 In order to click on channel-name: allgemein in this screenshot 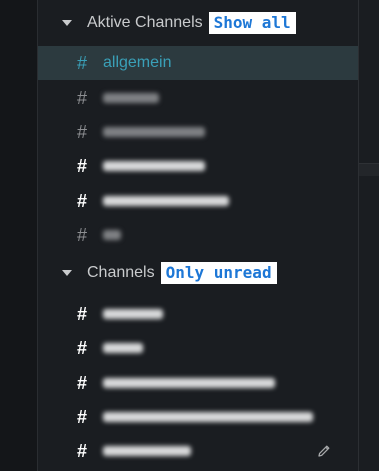, I will do `click(137, 62)`.